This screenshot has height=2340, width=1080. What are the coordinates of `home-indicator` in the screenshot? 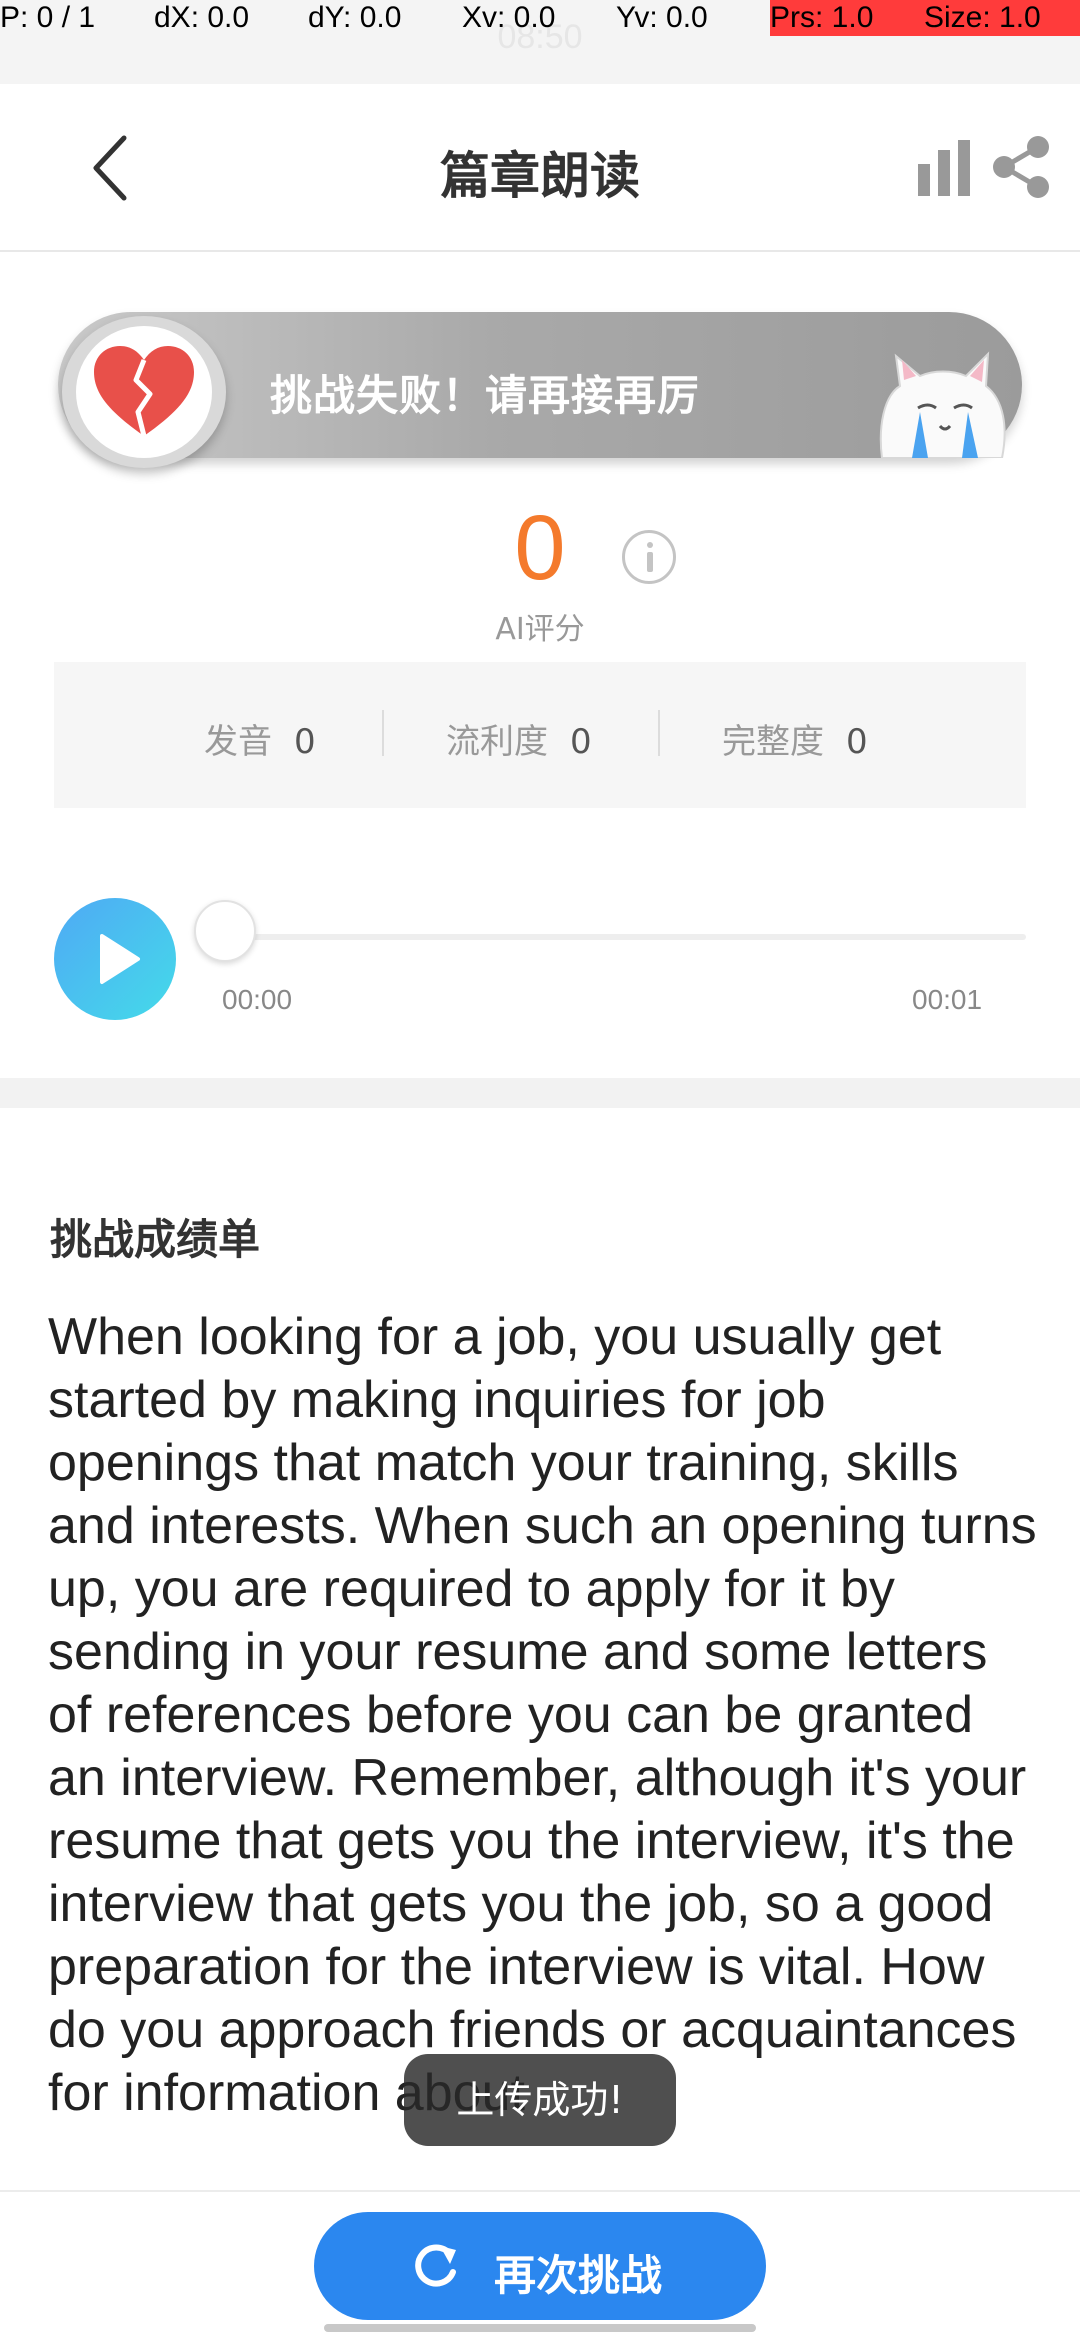 It's located at (540, 2328).